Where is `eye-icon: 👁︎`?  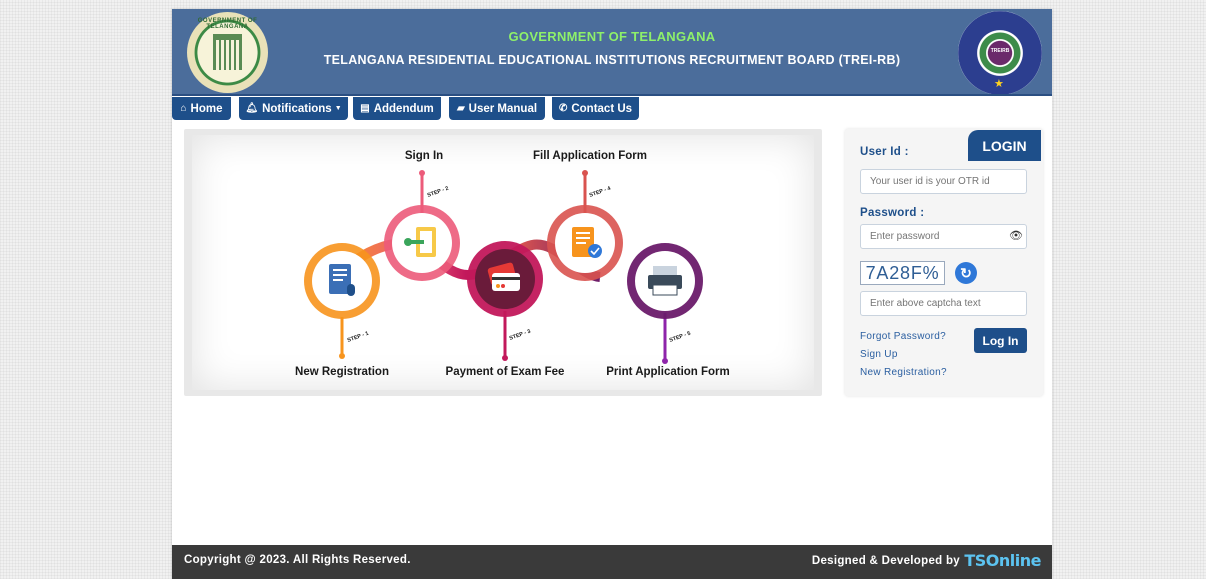
eye-icon: 👁︎ is located at coordinates (1016, 235).